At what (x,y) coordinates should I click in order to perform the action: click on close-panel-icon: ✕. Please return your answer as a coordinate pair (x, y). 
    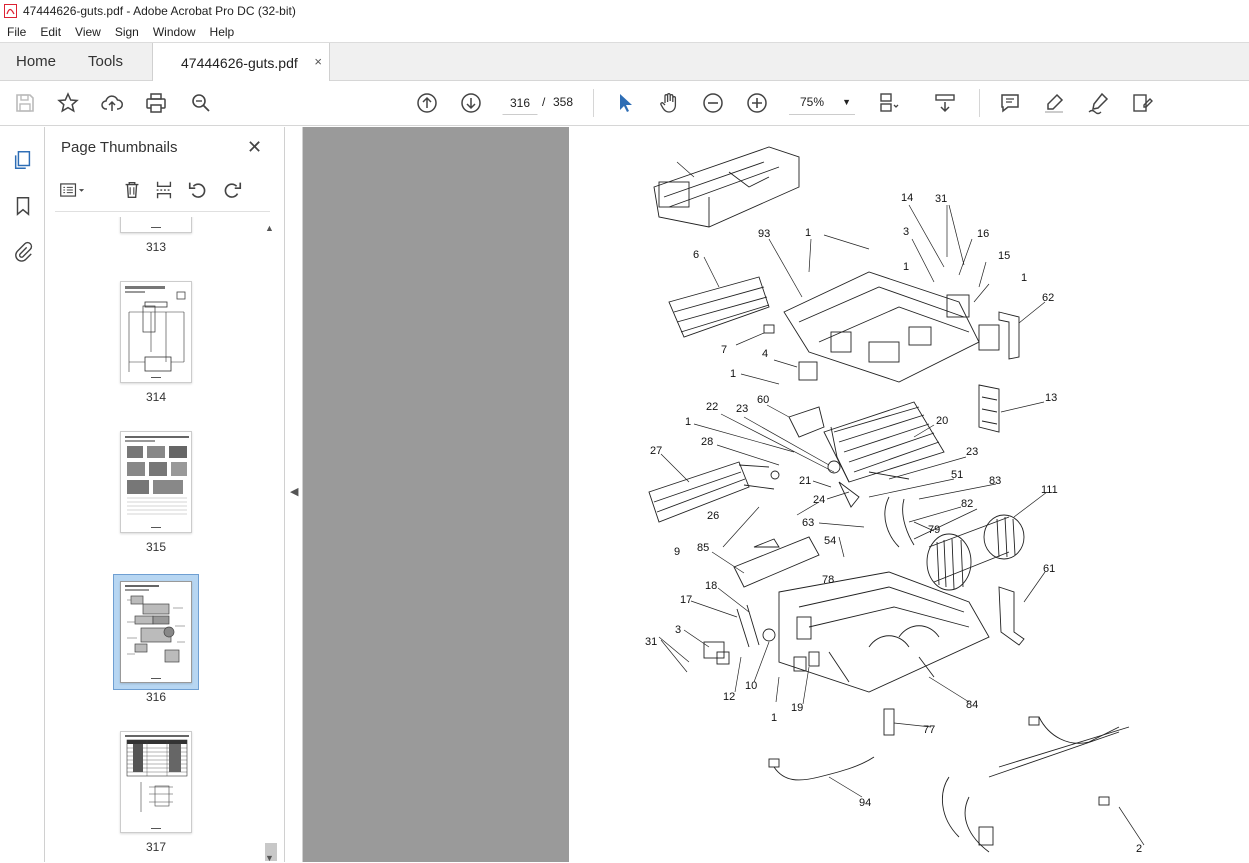
    Looking at the image, I should click on (254, 147).